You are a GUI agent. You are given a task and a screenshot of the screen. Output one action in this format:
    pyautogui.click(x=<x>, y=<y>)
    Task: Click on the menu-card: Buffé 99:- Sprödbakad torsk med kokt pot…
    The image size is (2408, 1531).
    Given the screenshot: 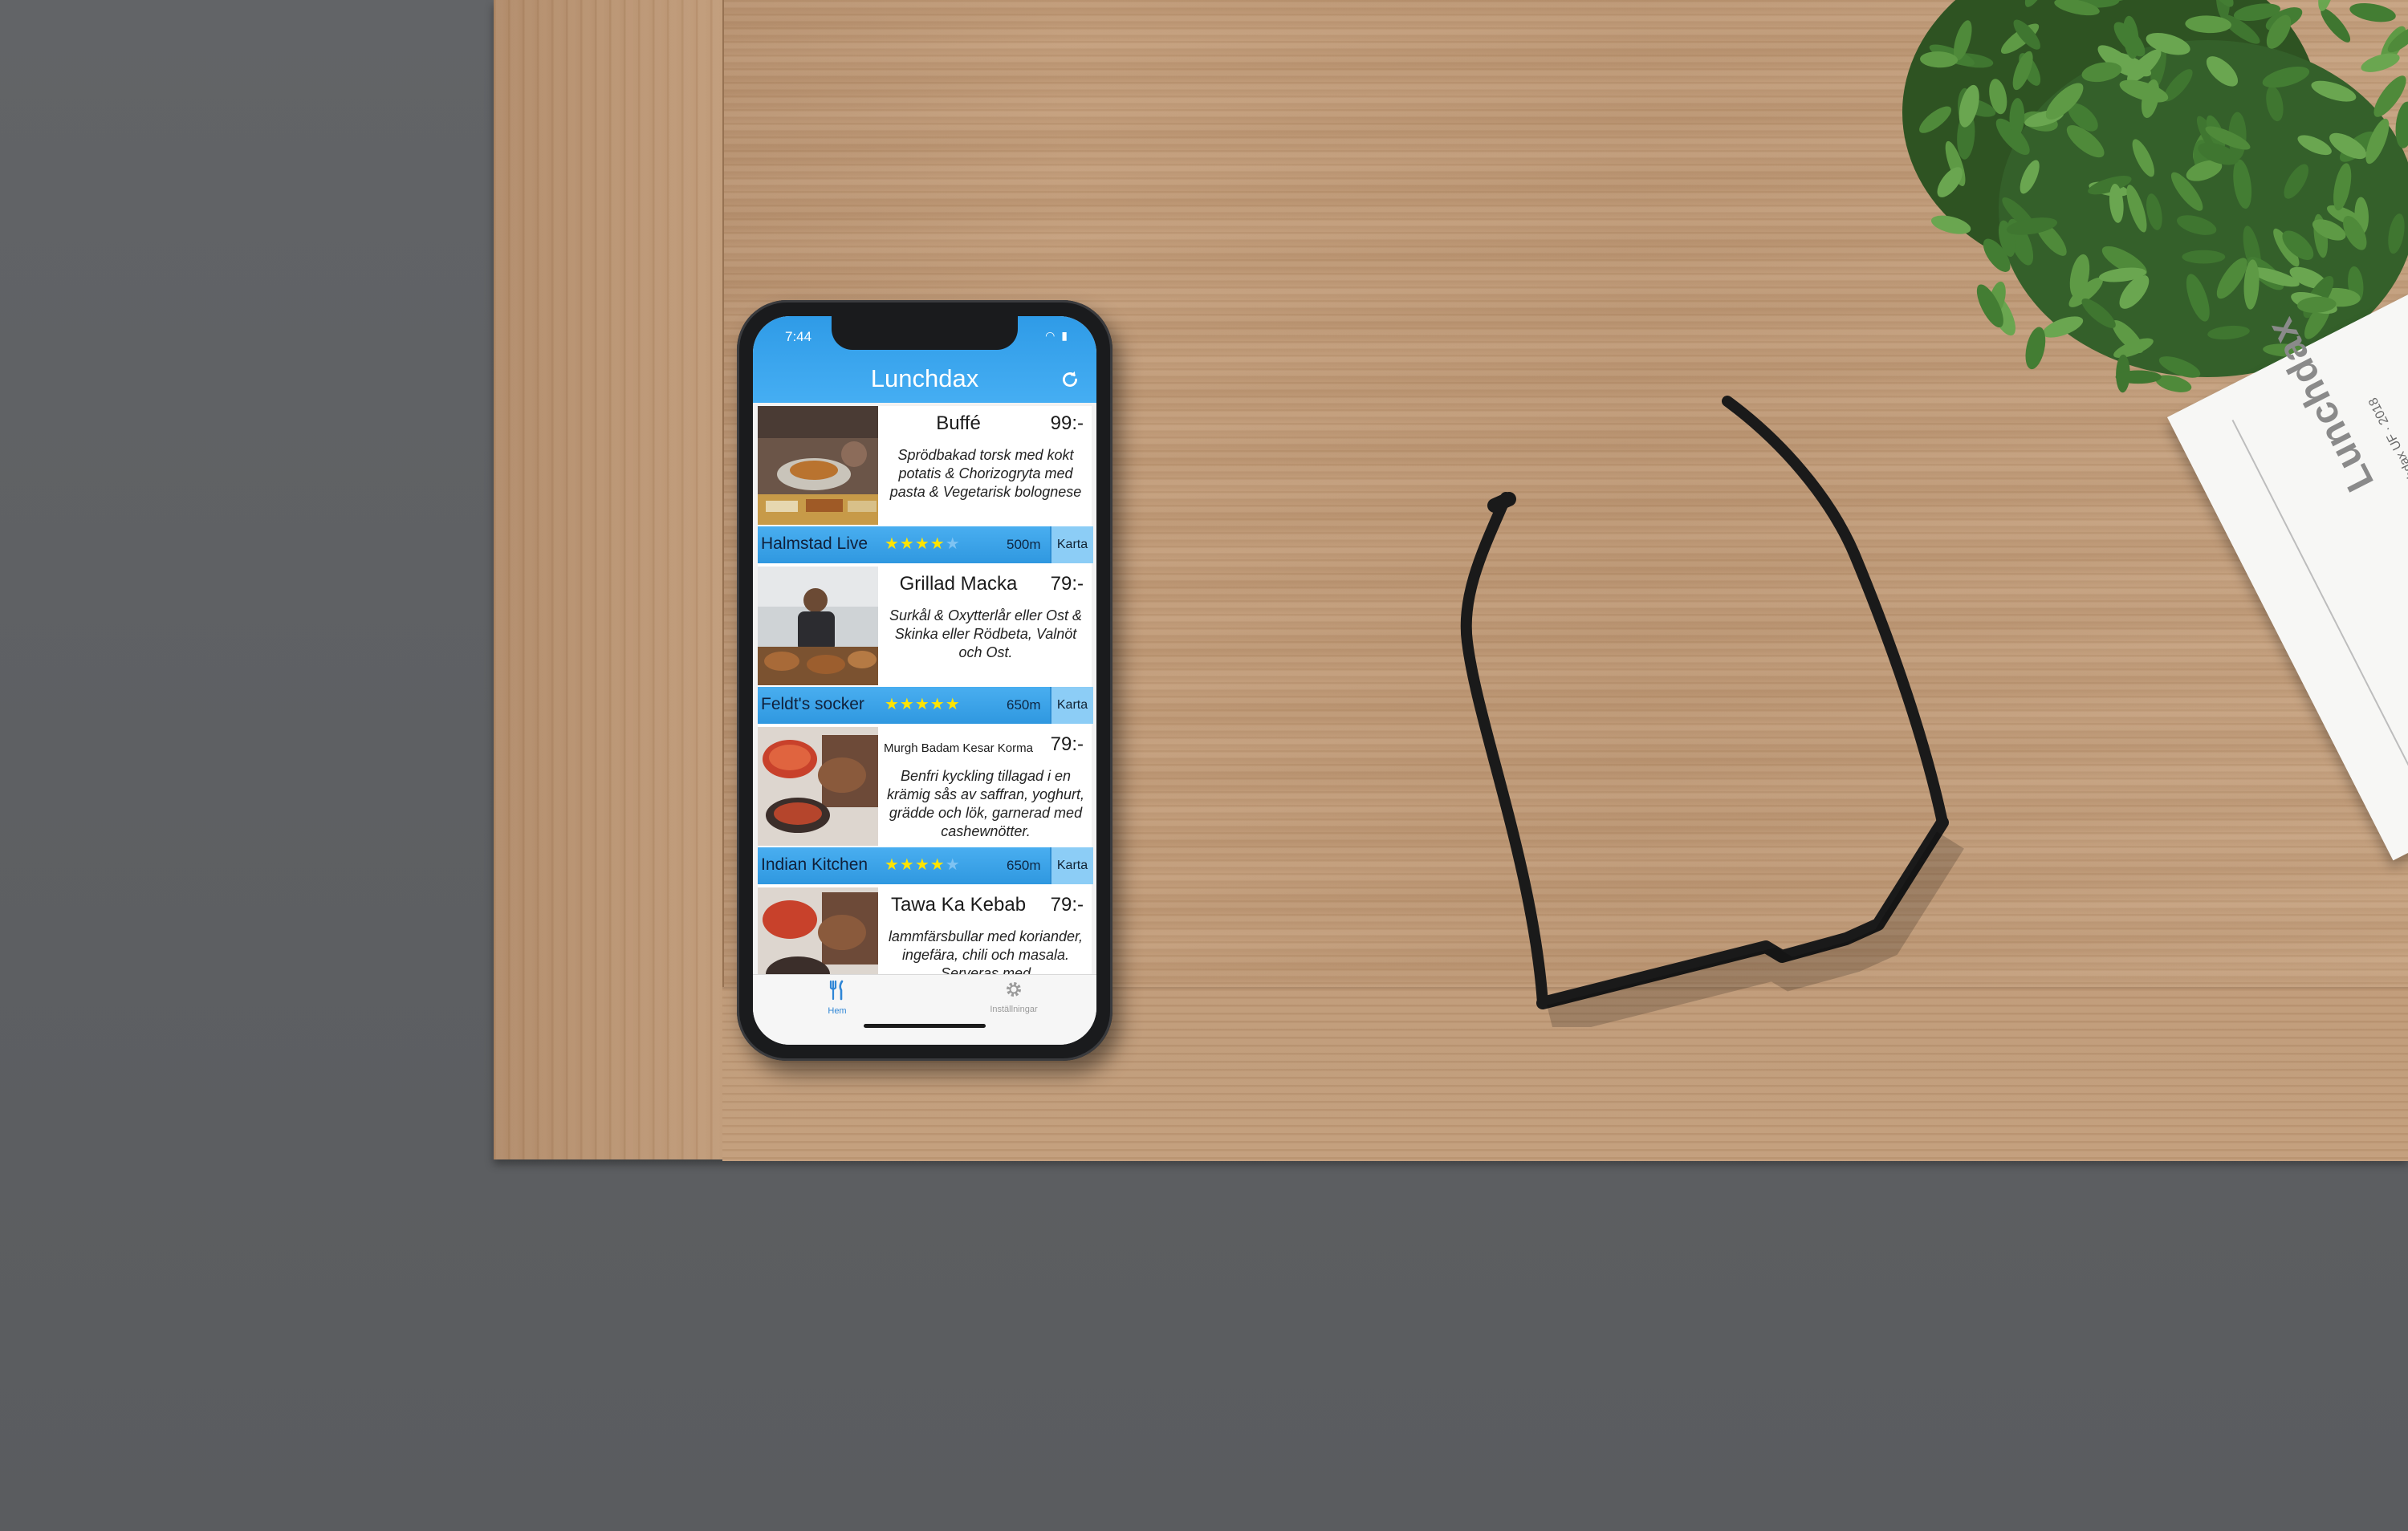 What is the action you would take?
    pyautogui.click(x=925, y=486)
    